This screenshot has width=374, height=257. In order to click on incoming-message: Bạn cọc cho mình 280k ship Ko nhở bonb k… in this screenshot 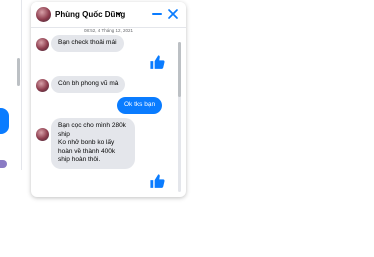, I will do `click(93, 143)`.